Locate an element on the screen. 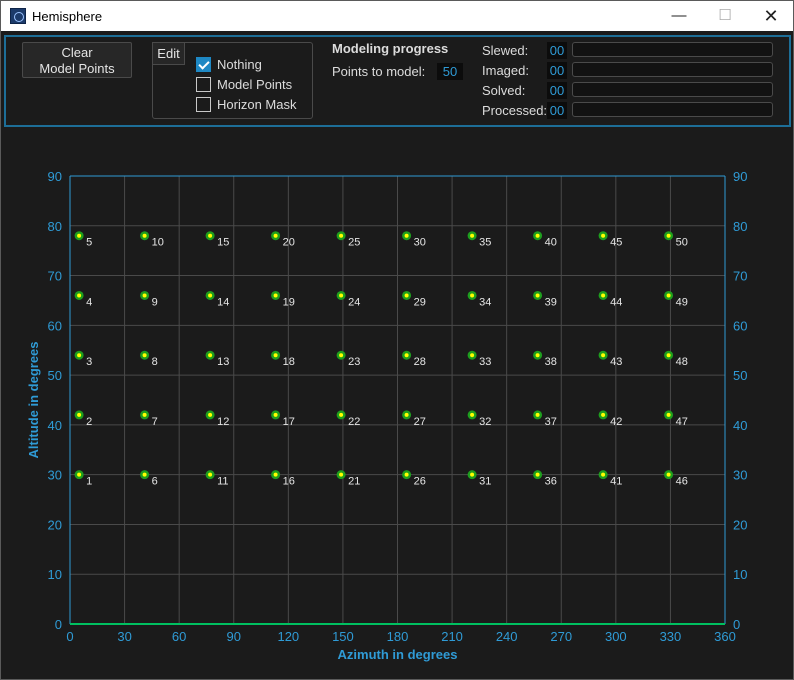 This screenshot has width=794, height=680. nothing-label: Nothing is located at coordinates (239, 64).